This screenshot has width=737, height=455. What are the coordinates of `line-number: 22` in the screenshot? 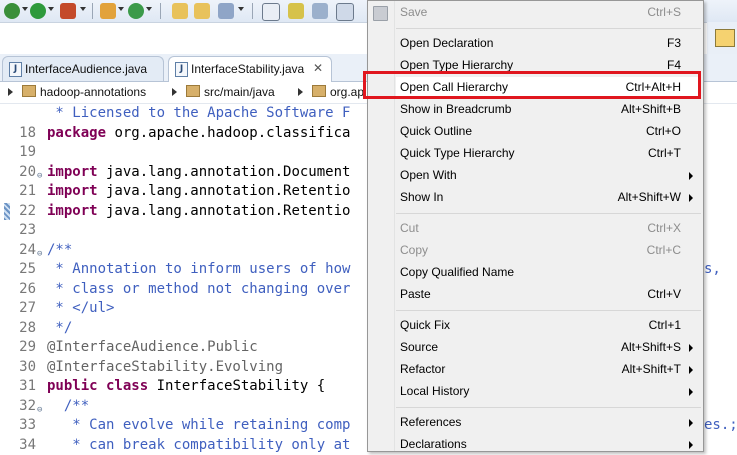 It's located at (22, 212).